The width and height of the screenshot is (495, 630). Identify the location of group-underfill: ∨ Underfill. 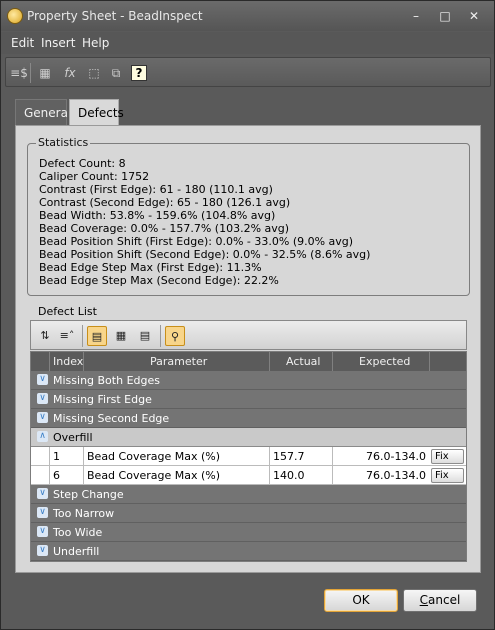
(248, 551).